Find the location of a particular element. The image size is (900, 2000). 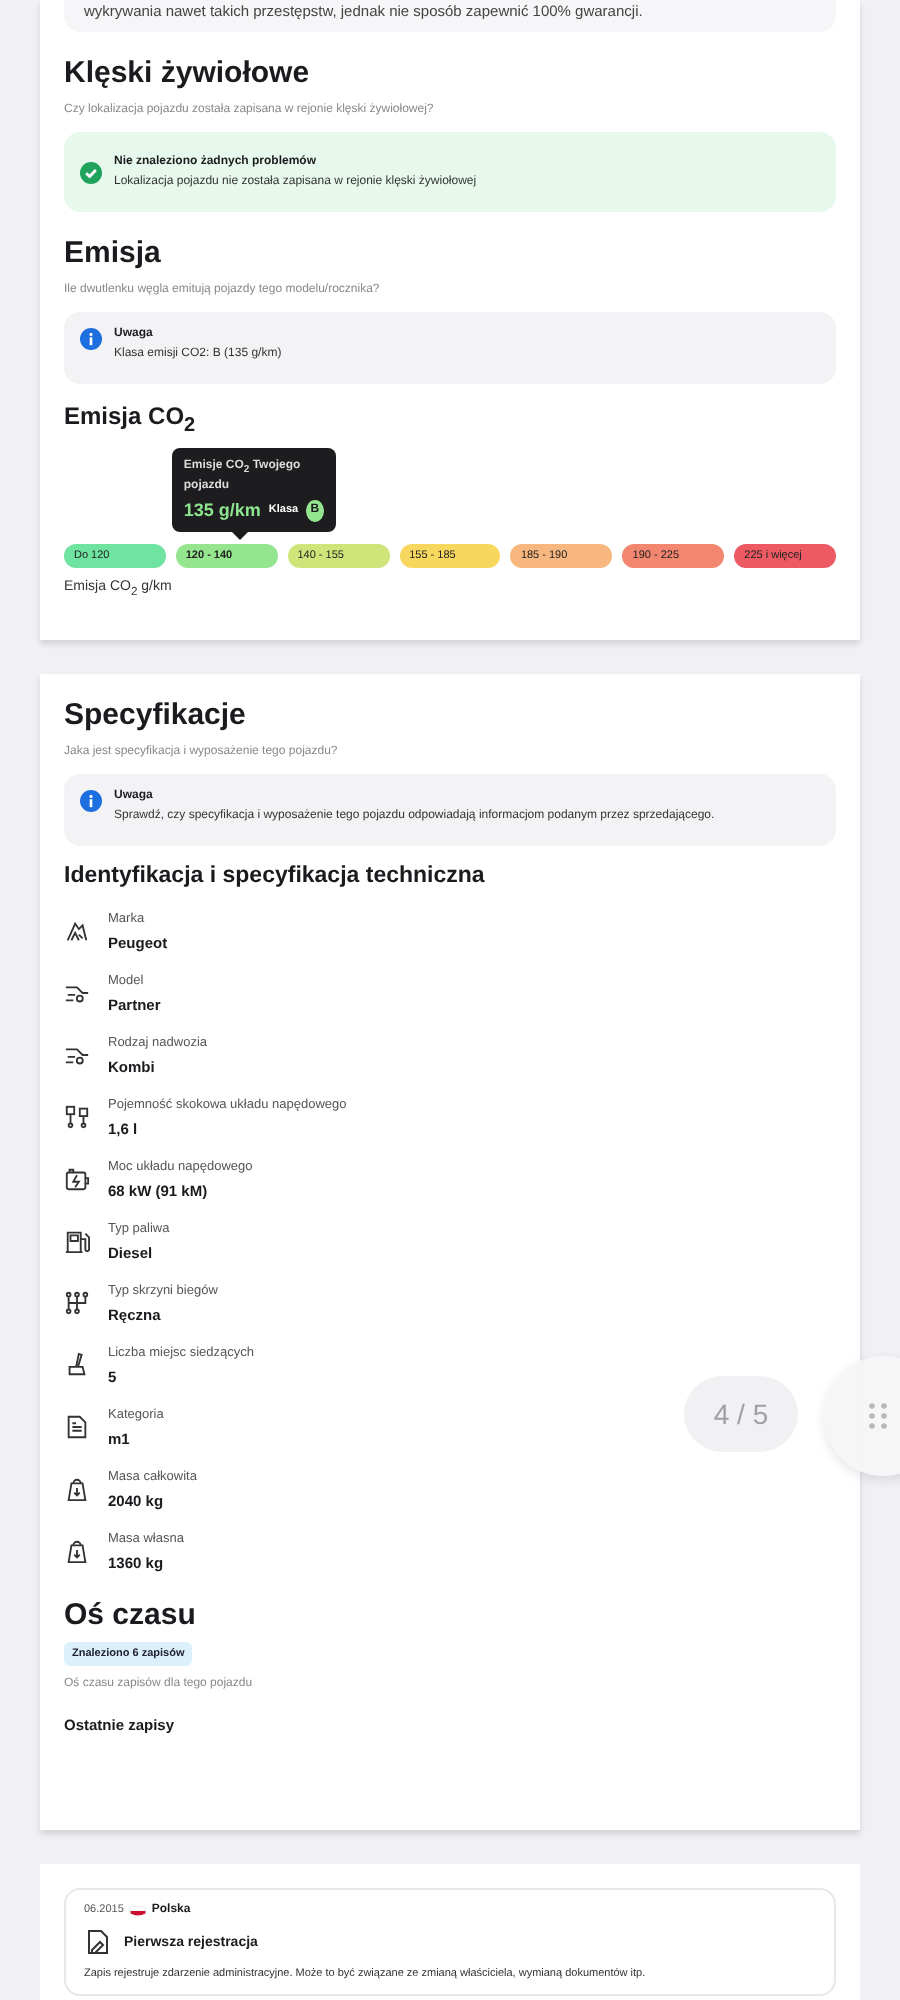

subsection-title: Identyfikacja i specyfikacja techniczna is located at coordinates (275, 877).